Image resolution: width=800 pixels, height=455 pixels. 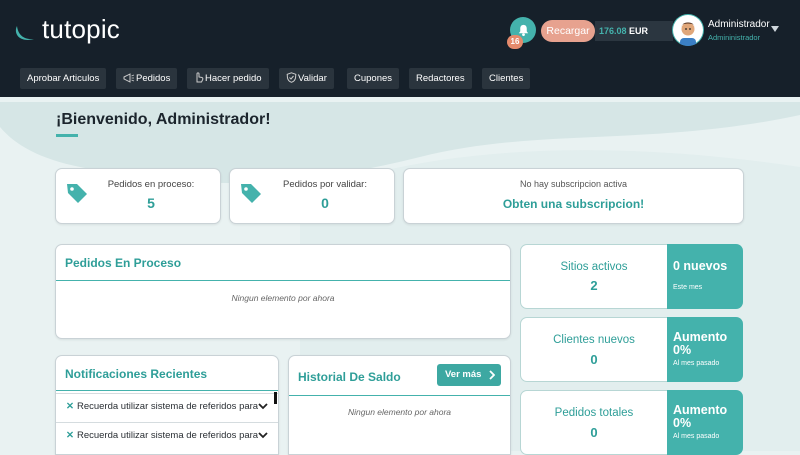 I want to click on stat-card-in-process: Pedidos en proceso: 5, so click(x=138, y=196).